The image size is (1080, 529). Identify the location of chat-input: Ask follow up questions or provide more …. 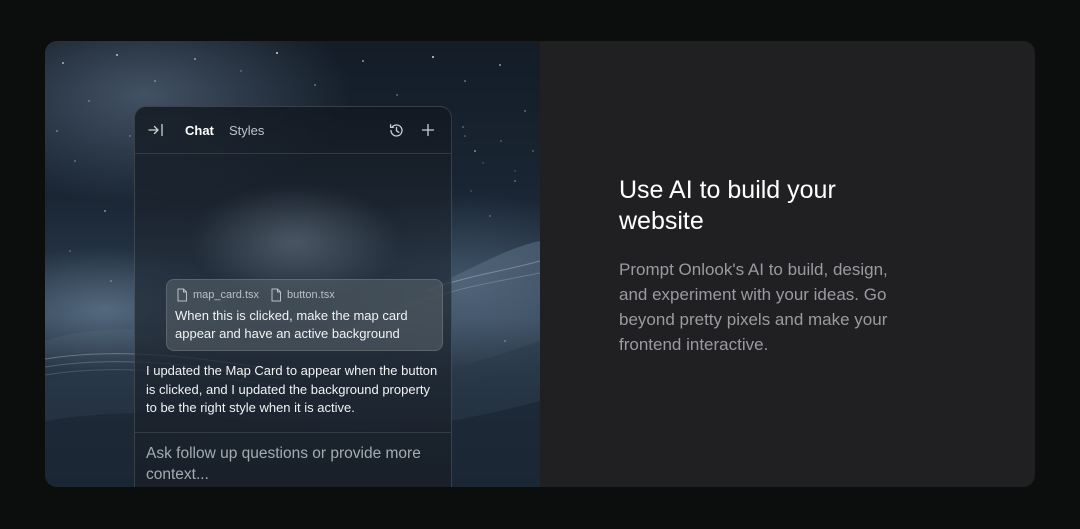
(293, 459).